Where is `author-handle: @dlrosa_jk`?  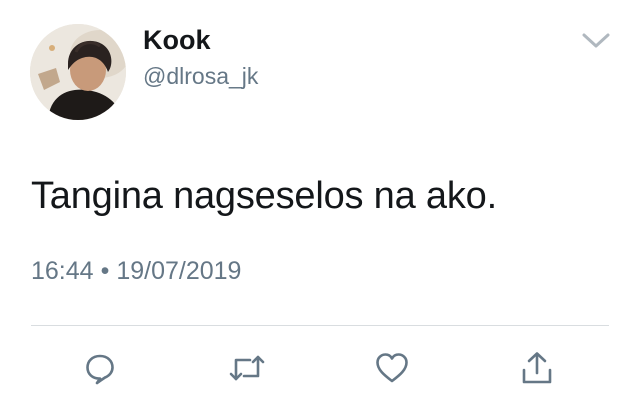 author-handle: @dlrosa_jk is located at coordinates (200, 76).